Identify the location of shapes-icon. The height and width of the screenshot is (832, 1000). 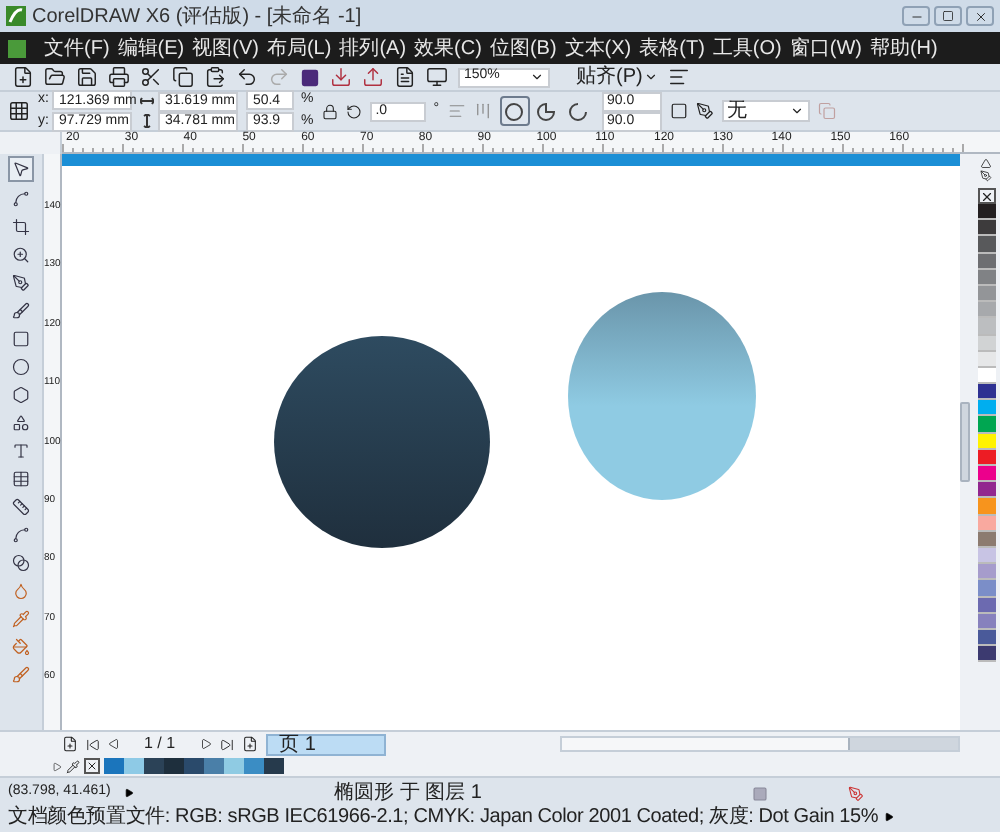
(21, 423).